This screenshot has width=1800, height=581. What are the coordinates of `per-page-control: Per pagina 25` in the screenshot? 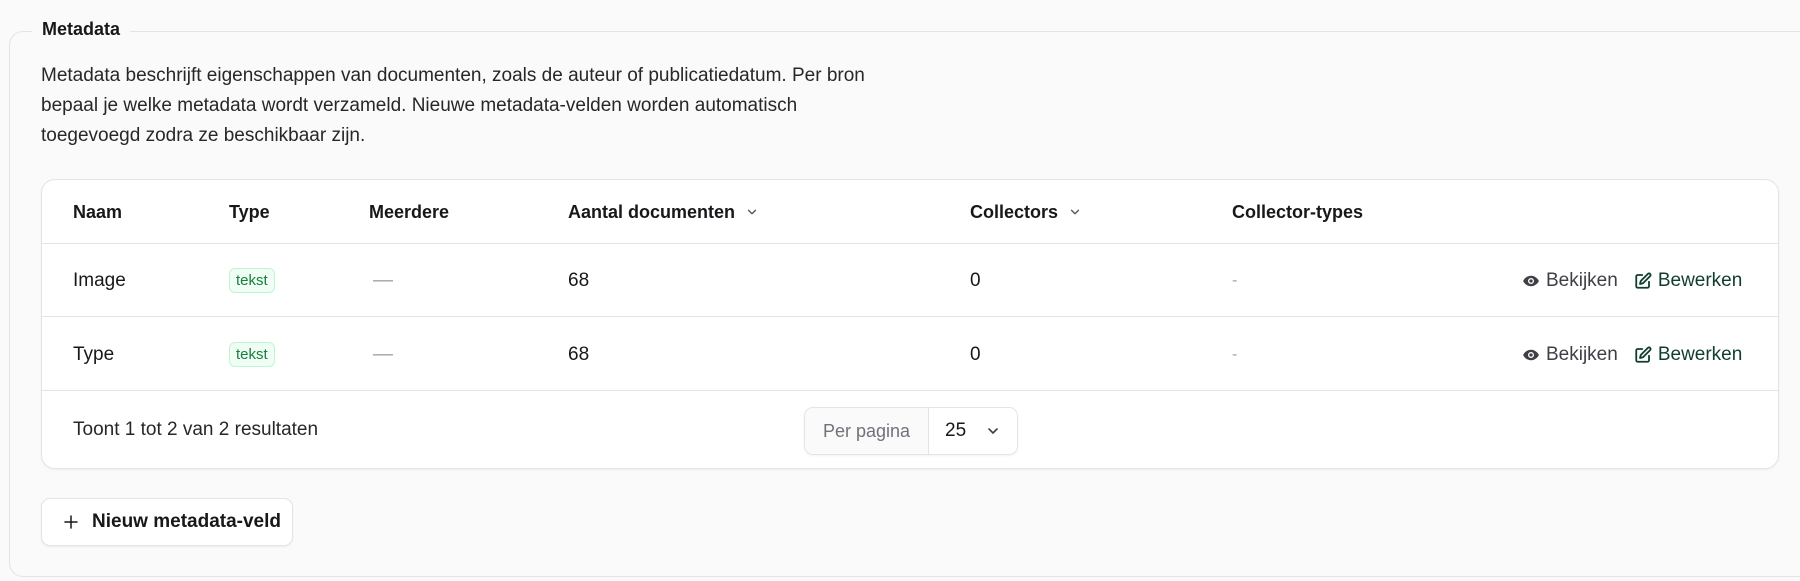 It's located at (911, 431).